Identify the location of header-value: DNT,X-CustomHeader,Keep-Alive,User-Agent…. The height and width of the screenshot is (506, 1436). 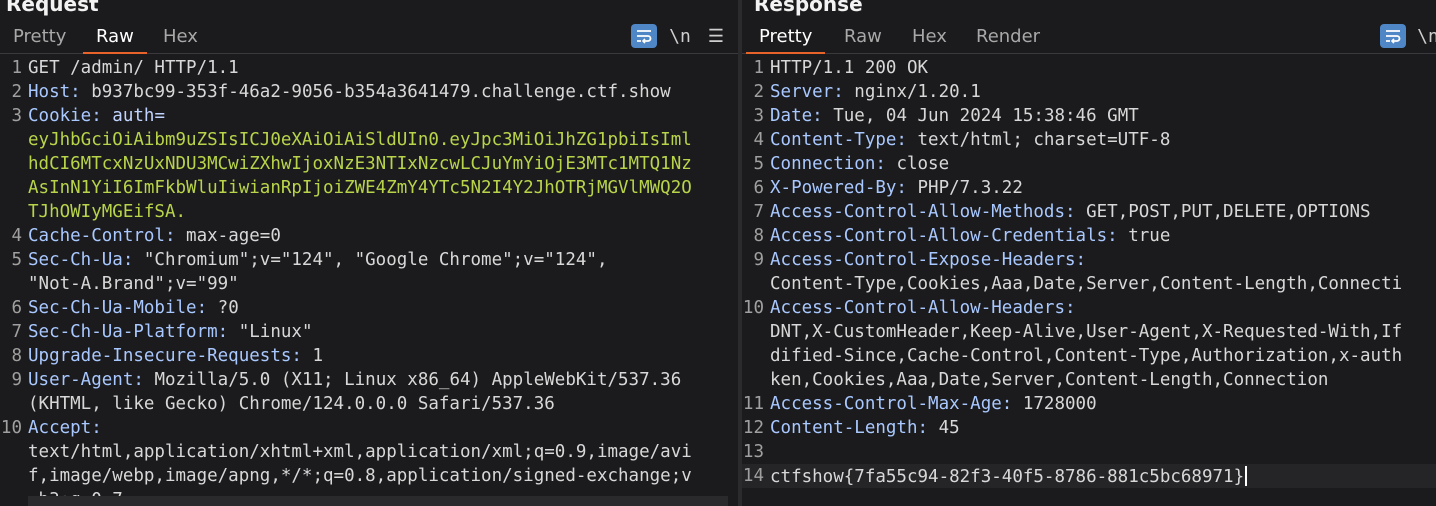
(1086, 332).